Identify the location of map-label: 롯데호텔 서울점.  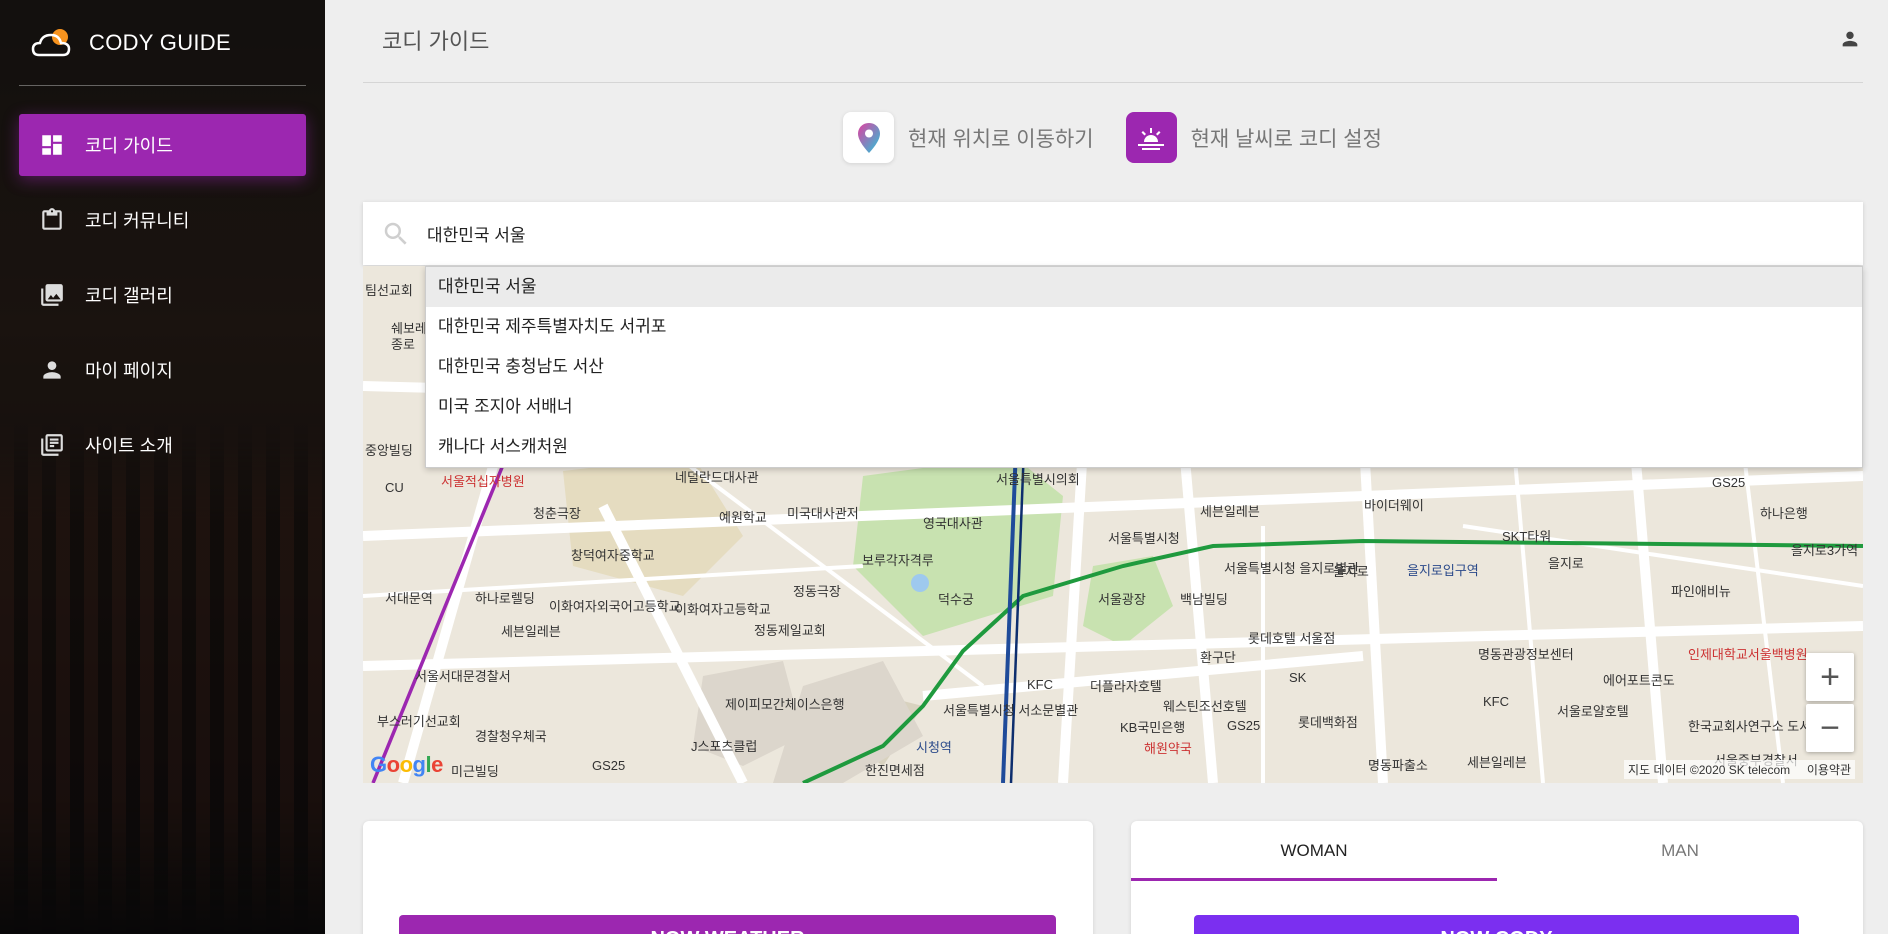
(1292, 638).